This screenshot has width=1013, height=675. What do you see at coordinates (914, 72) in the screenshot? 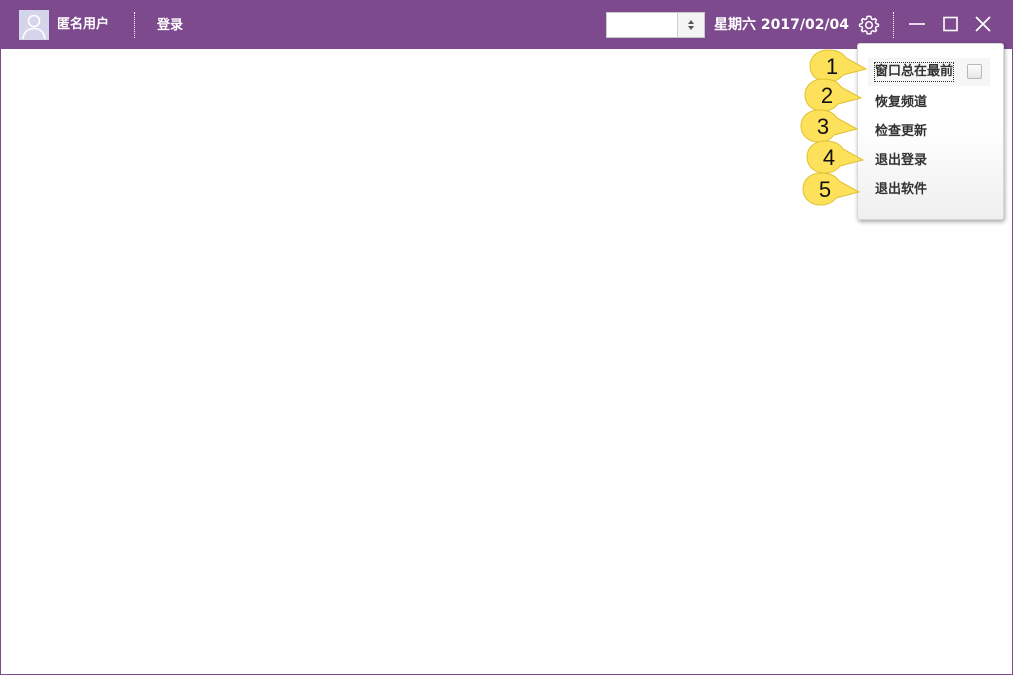
I see `menu-item-always-on-top: 窗口总在最前` at bounding box center [914, 72].